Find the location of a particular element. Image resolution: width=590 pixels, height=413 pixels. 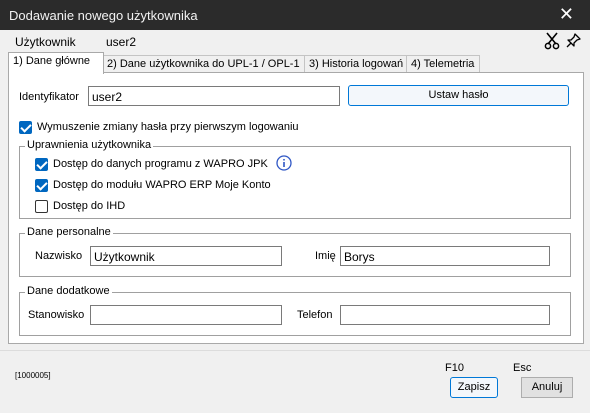

surname-input: Użytkownik is located at coordinates (186, 256).